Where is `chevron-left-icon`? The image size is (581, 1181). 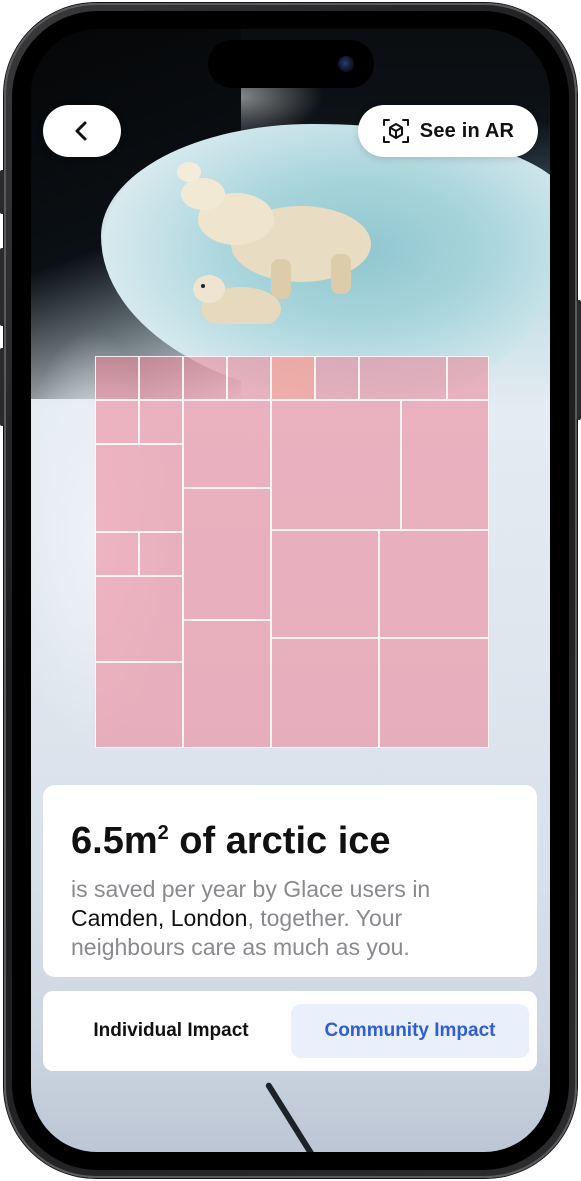
chevron-left-icon is located at coordinates (81, 131).